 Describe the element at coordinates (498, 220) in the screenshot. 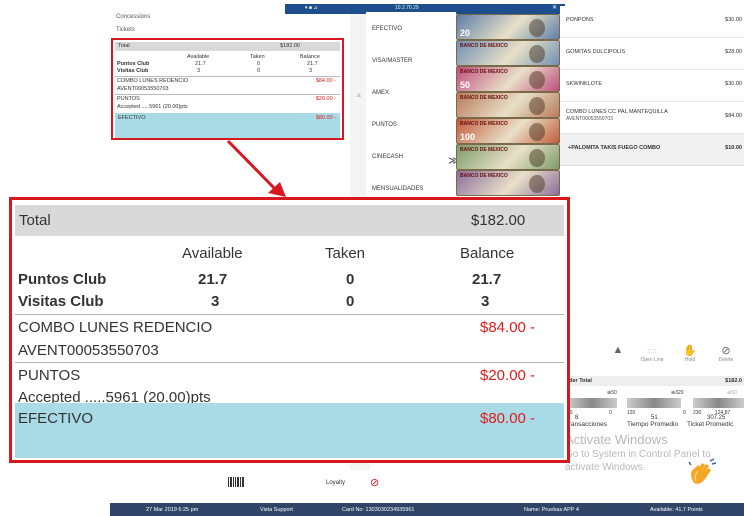

I see `total-value: $182.00` at that location.